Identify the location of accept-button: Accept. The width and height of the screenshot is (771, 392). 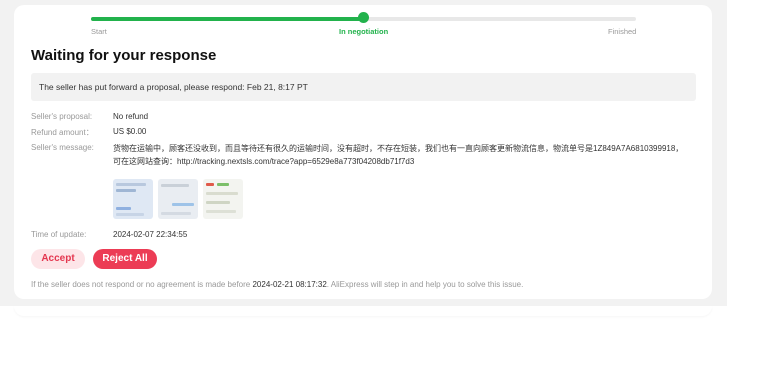
(58, 259).